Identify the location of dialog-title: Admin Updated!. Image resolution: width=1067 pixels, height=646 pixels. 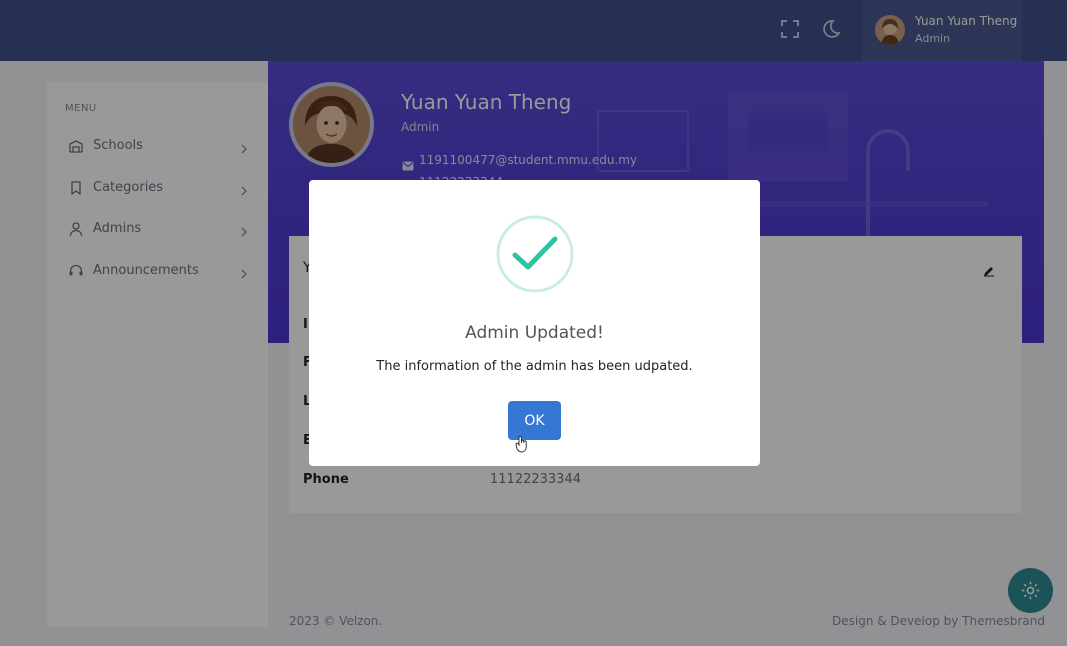
(534, 333).